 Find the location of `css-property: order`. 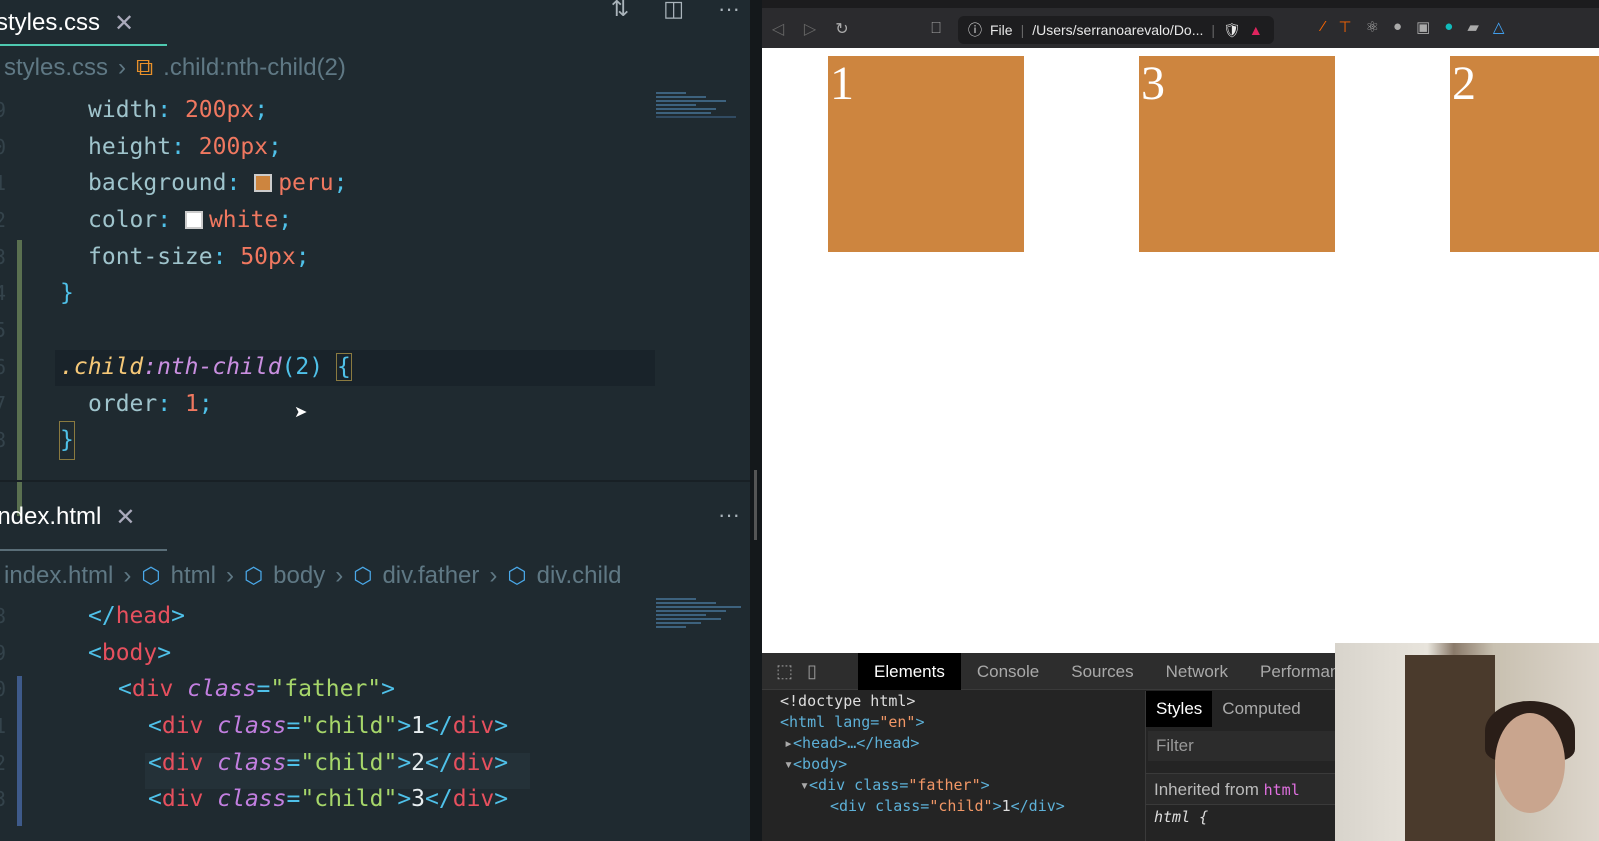

css-property: order is located at coordinates (123, 403).